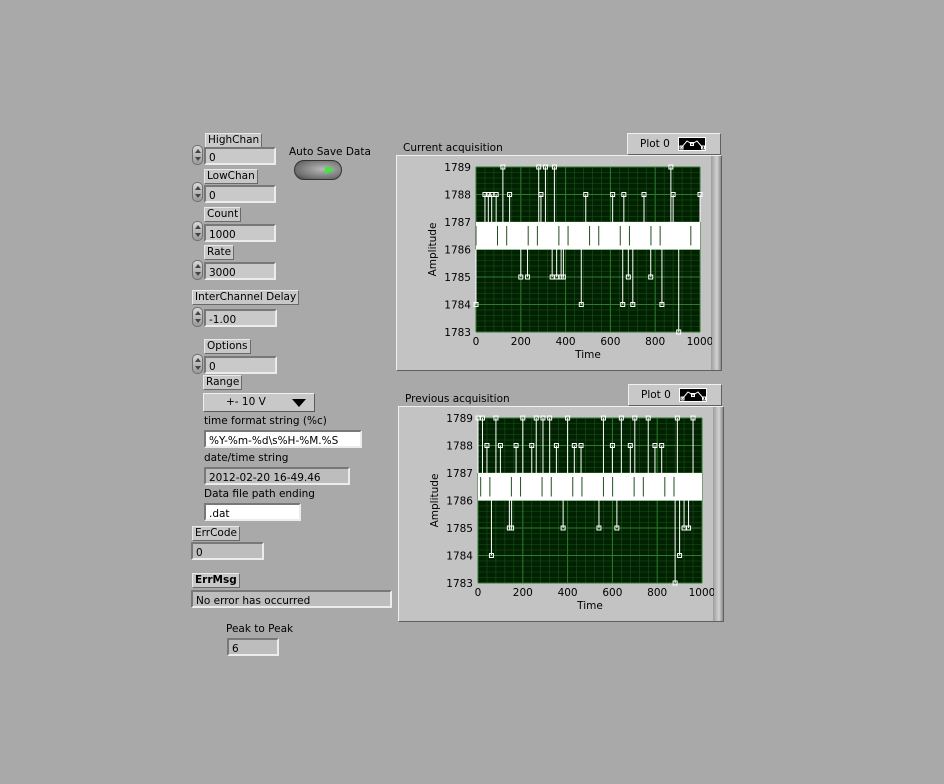  Describe the element at coordinates (231, 176) in the screenshot. I see `lowchan-label: LowChan` at that location.